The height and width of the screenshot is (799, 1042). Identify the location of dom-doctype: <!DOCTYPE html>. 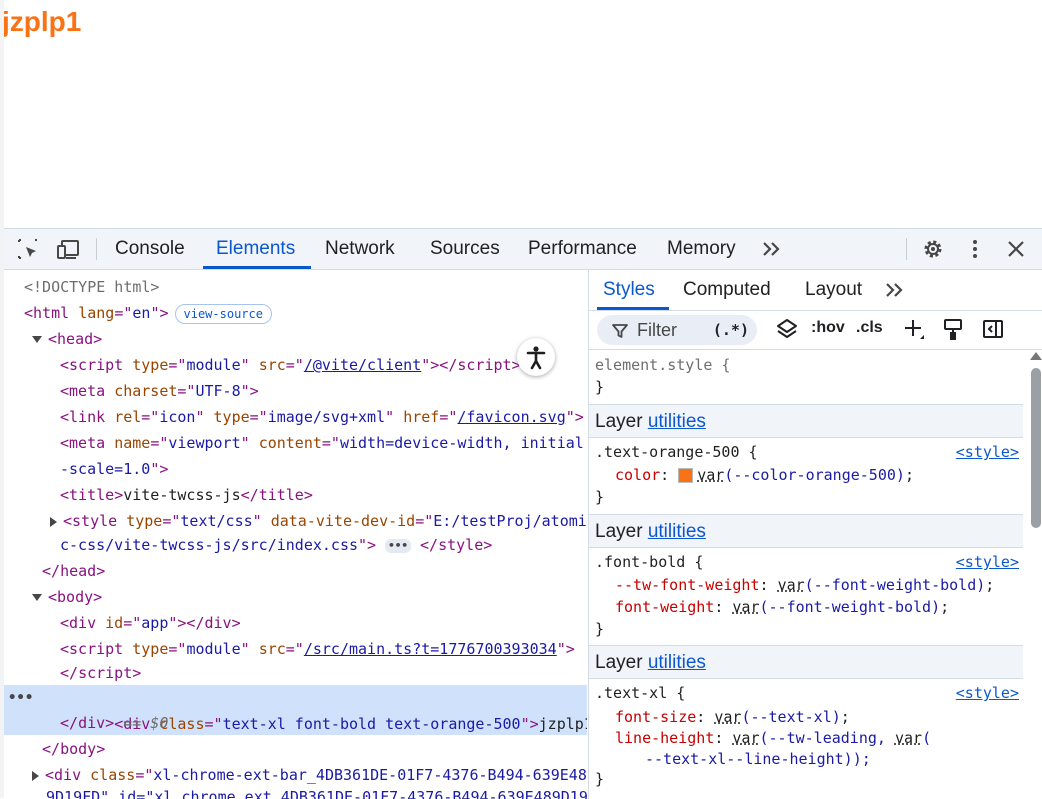
(295, 287).